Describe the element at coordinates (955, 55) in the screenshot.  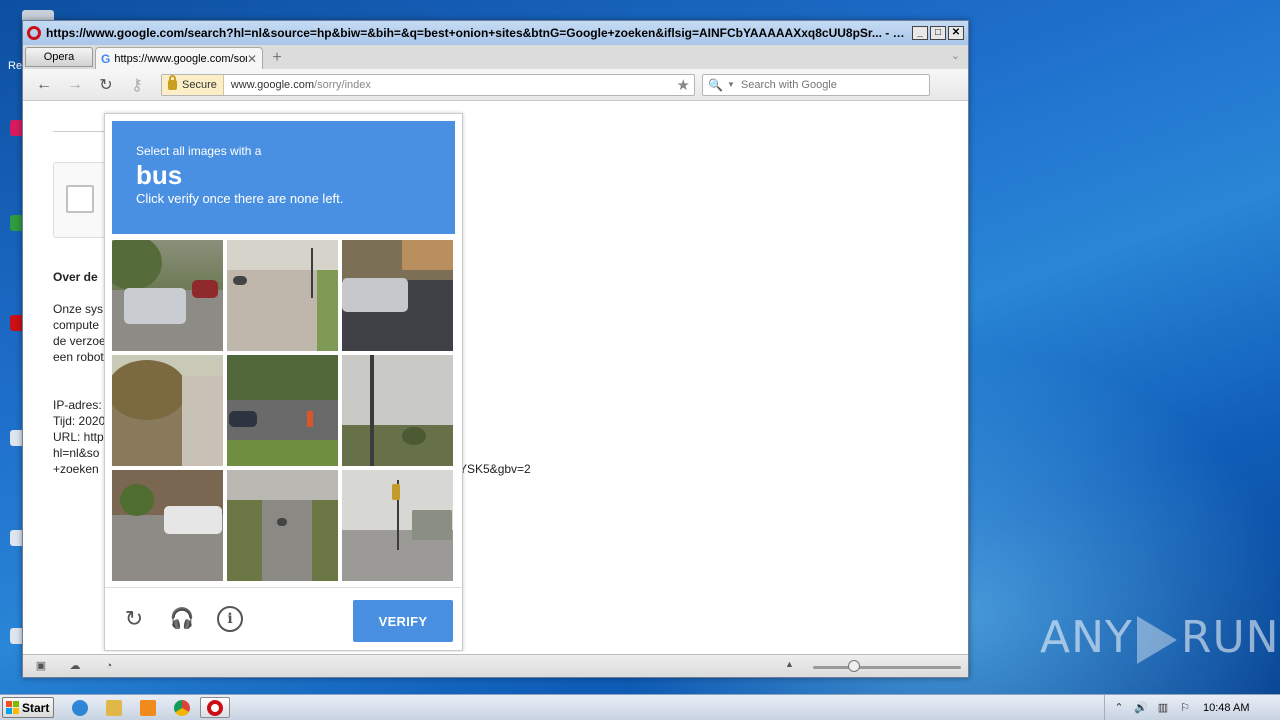
I see `tab-list-chevron-icon: ⌄` at that location.